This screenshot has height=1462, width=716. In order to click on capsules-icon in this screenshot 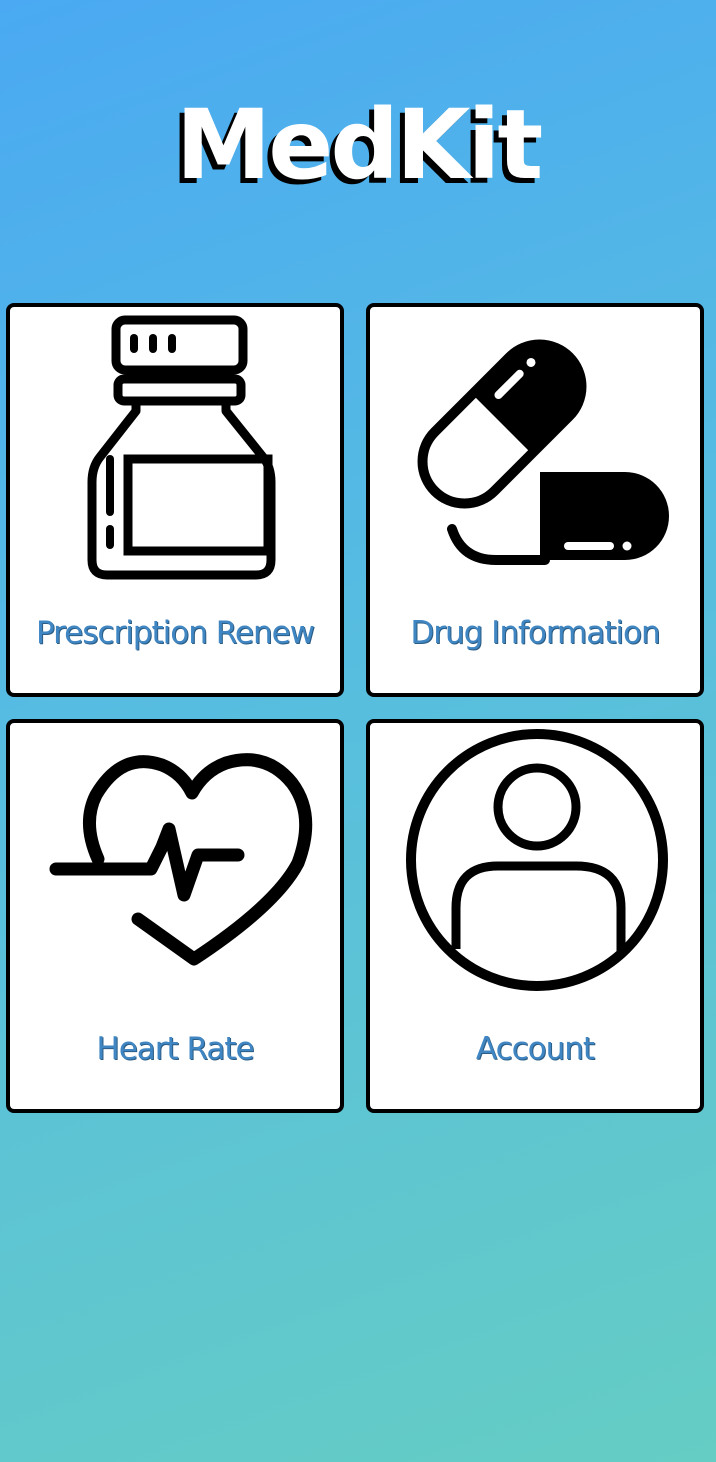, I will do `click(535, 452)`.